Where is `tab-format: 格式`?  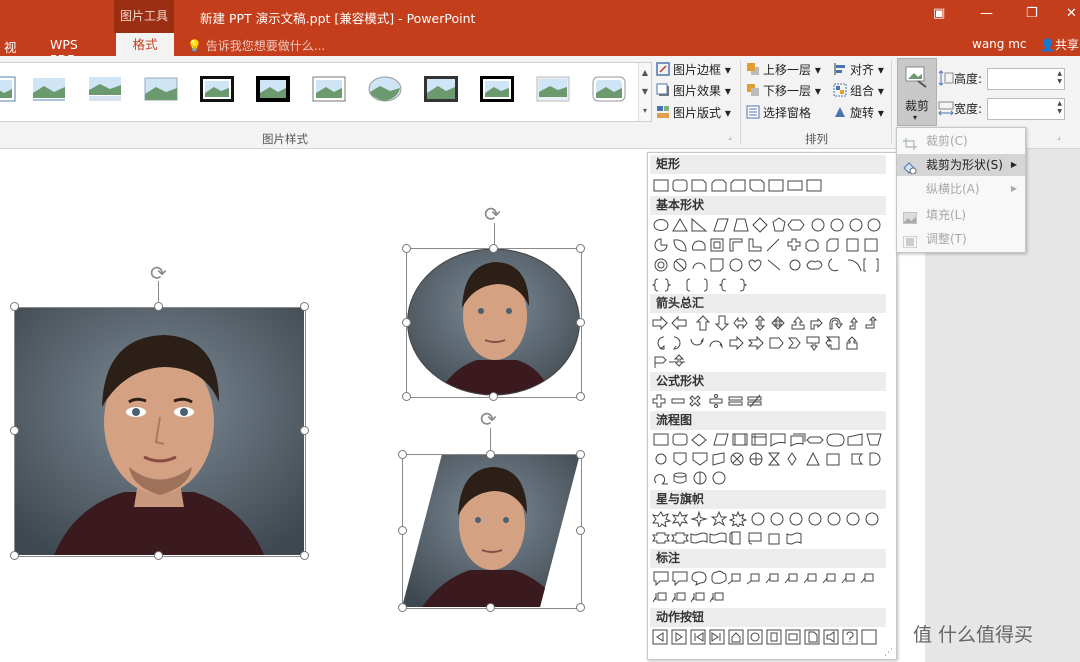 tab-format: 格式 is located at coordinates (145, 44).